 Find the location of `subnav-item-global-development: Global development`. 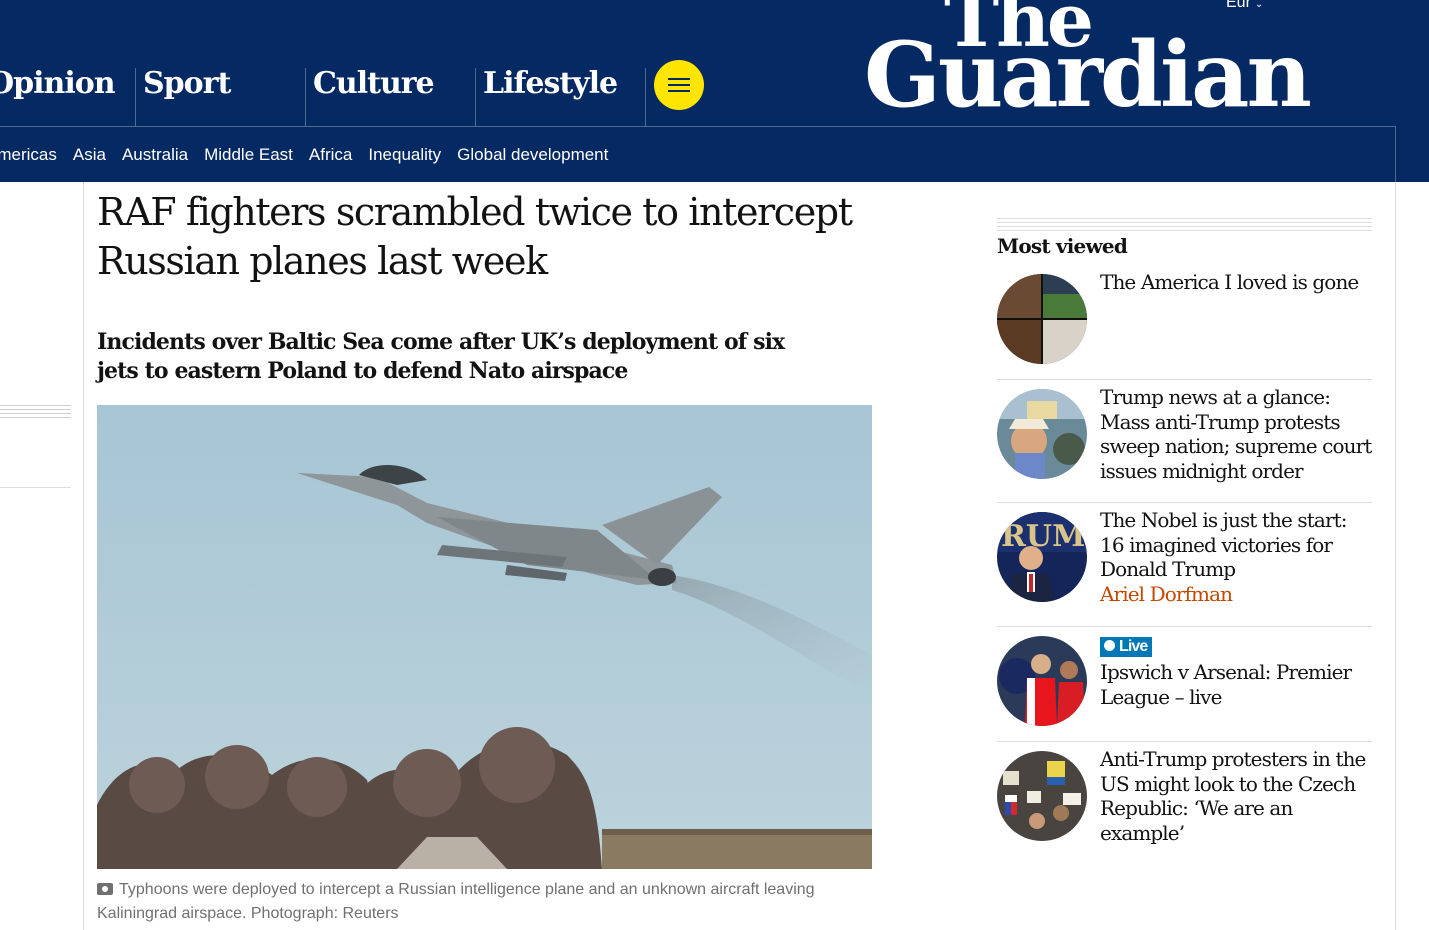

subnav-item-global-development: Global development is located at coordinates (532, 157).